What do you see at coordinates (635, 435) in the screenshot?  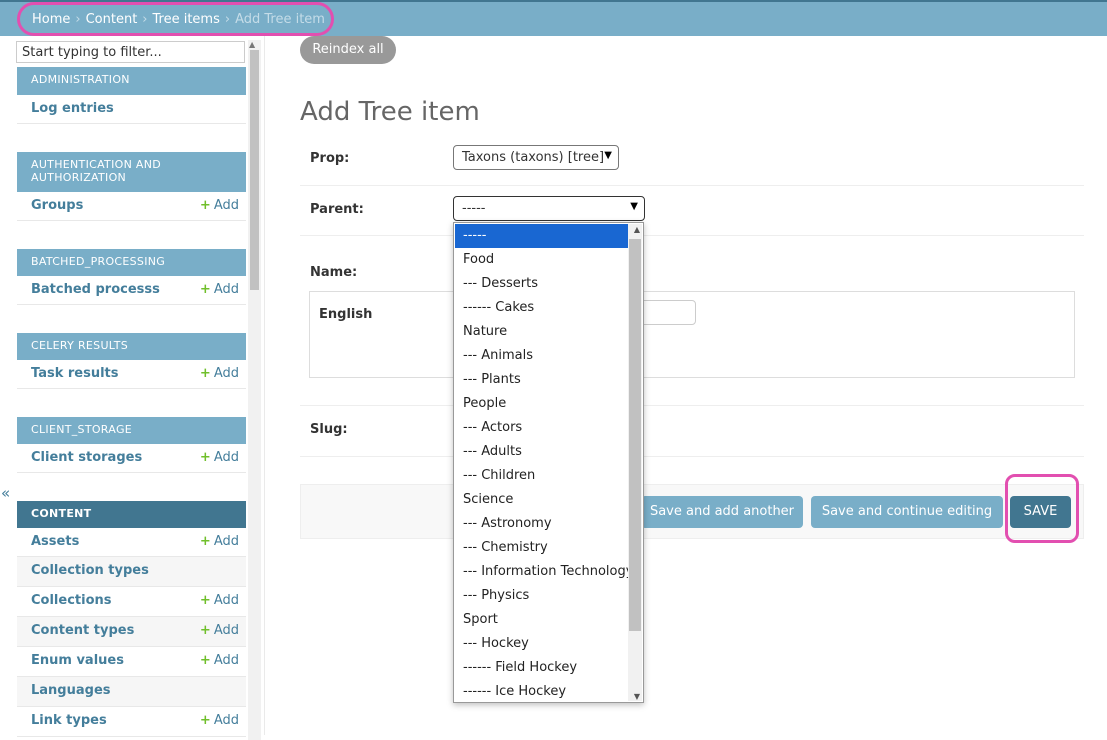 I see `dropdown-scrollbar-thumb` at bounding box center [635, 435].